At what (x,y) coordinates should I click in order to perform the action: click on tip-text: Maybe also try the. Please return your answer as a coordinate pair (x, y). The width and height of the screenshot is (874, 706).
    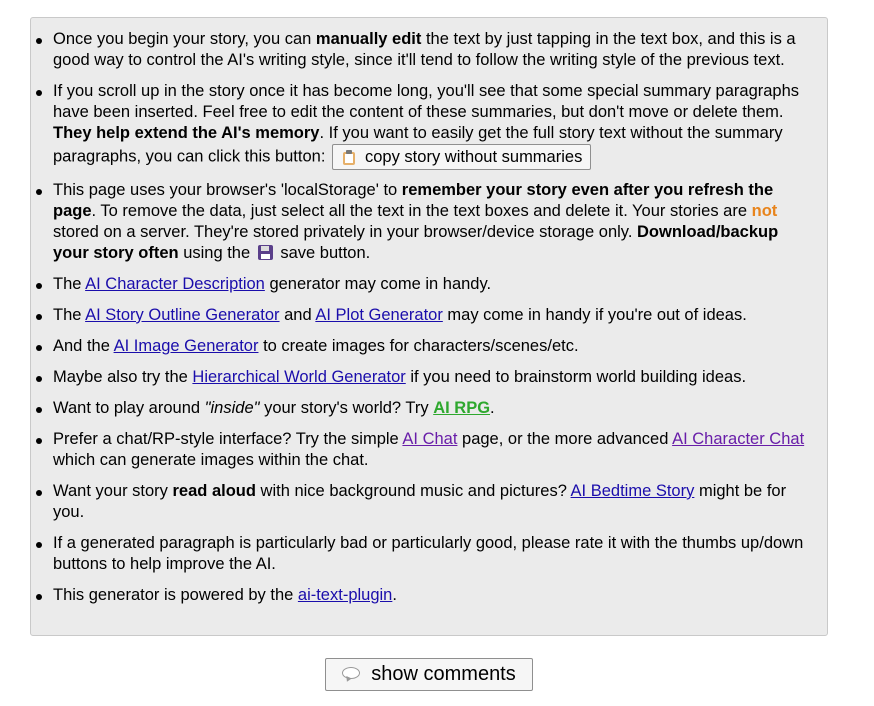
    Looking at the image, I should click on (123, 377).